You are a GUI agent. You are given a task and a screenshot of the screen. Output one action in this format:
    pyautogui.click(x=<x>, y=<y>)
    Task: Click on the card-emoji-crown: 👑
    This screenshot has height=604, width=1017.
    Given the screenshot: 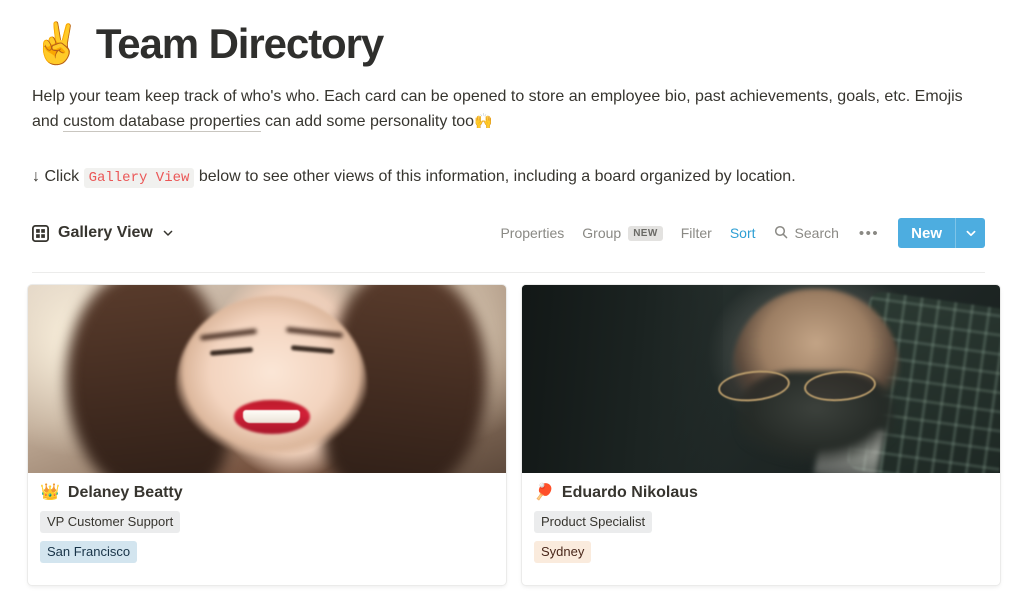 What is the action you would take?
    pyautogui.click(x=50, y=492)
    